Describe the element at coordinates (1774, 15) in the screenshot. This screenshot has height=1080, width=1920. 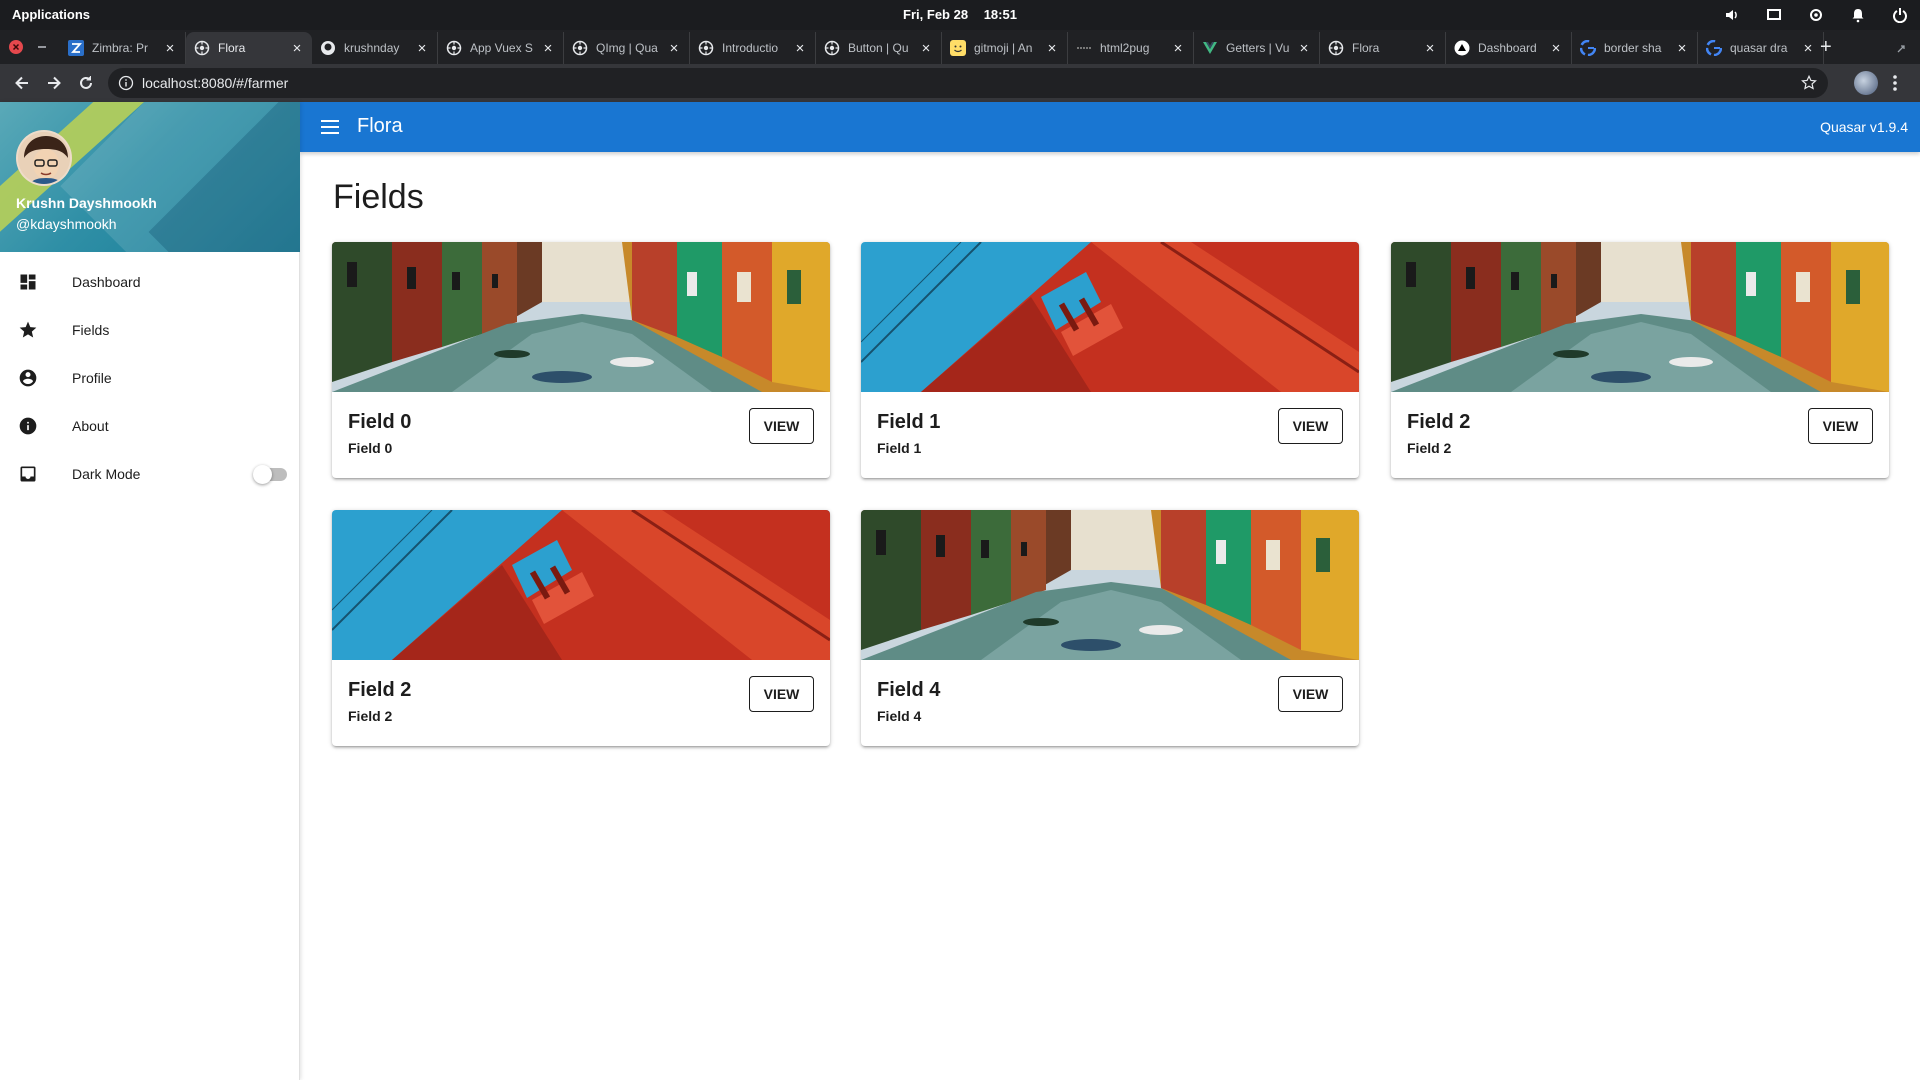
I see `display-icon` at that location.